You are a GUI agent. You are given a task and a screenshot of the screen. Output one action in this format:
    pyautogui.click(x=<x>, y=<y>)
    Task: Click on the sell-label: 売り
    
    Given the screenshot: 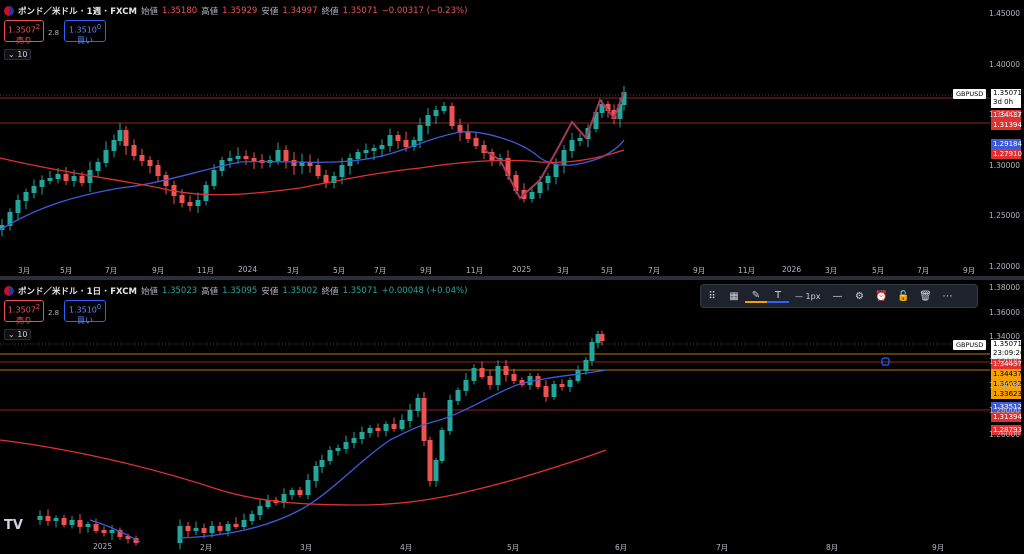 What is the action you would take?
    pyautogui.click(x=24, y=320)
    